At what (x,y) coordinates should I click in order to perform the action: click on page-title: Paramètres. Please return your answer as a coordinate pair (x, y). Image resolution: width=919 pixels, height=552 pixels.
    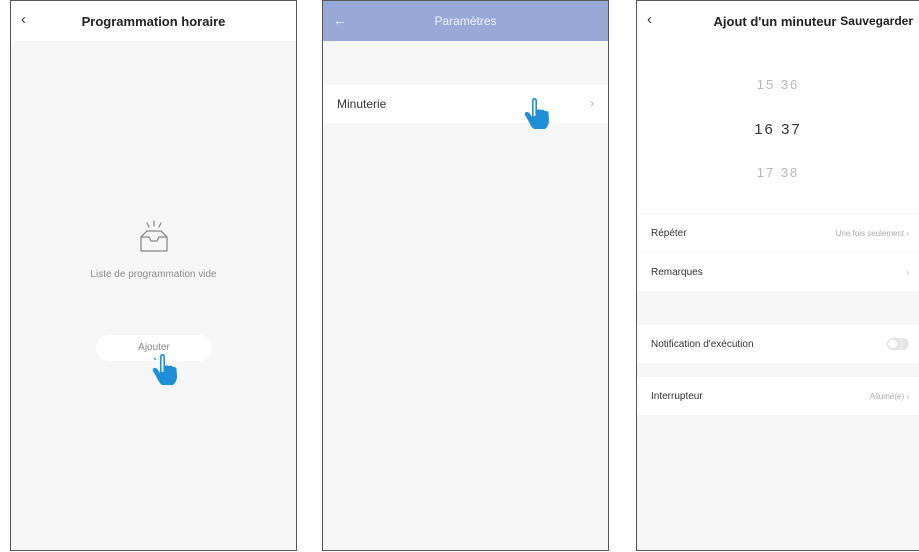
    Looking at the image, I should click on (465, 21).